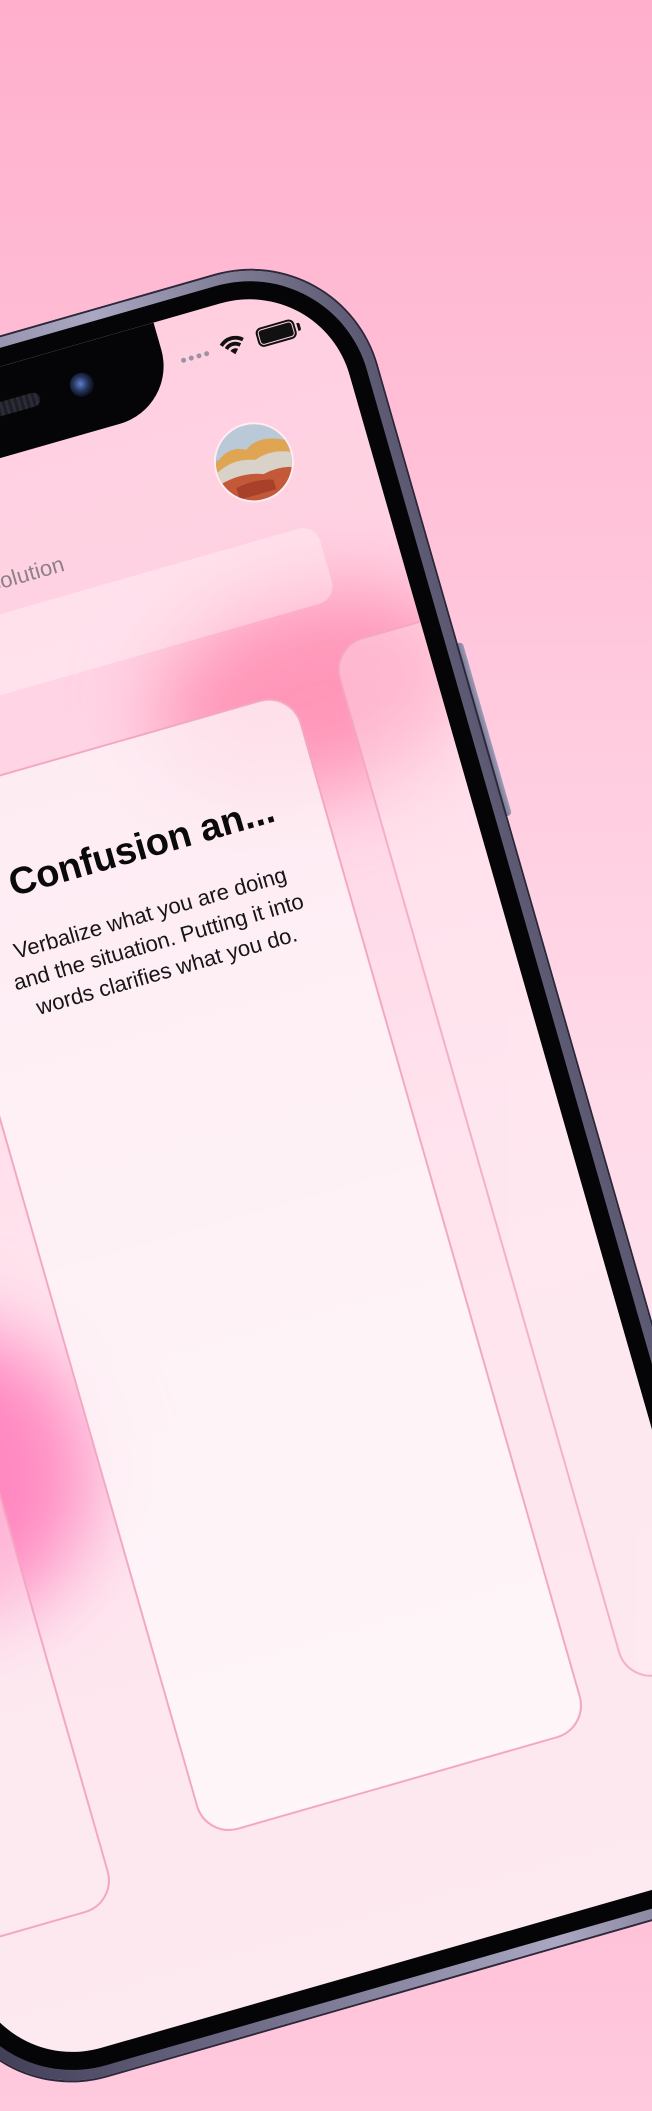  What do you see at coordinates (253, 462) in the screenshot?
I see `profile-avatar` at bounding box center [253, 462].